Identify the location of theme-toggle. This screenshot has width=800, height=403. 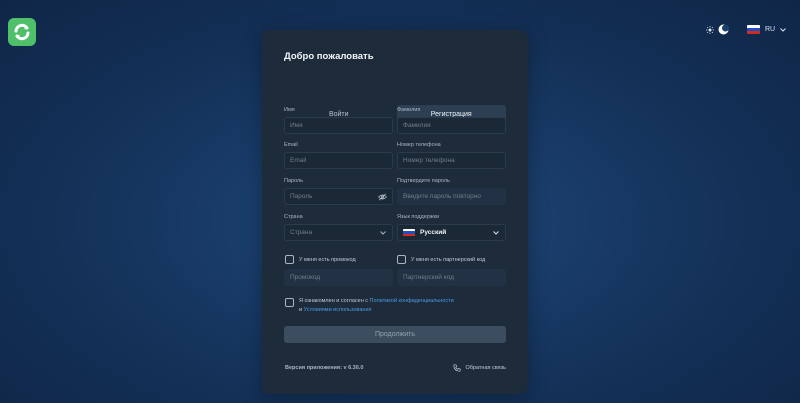
(717, 29).